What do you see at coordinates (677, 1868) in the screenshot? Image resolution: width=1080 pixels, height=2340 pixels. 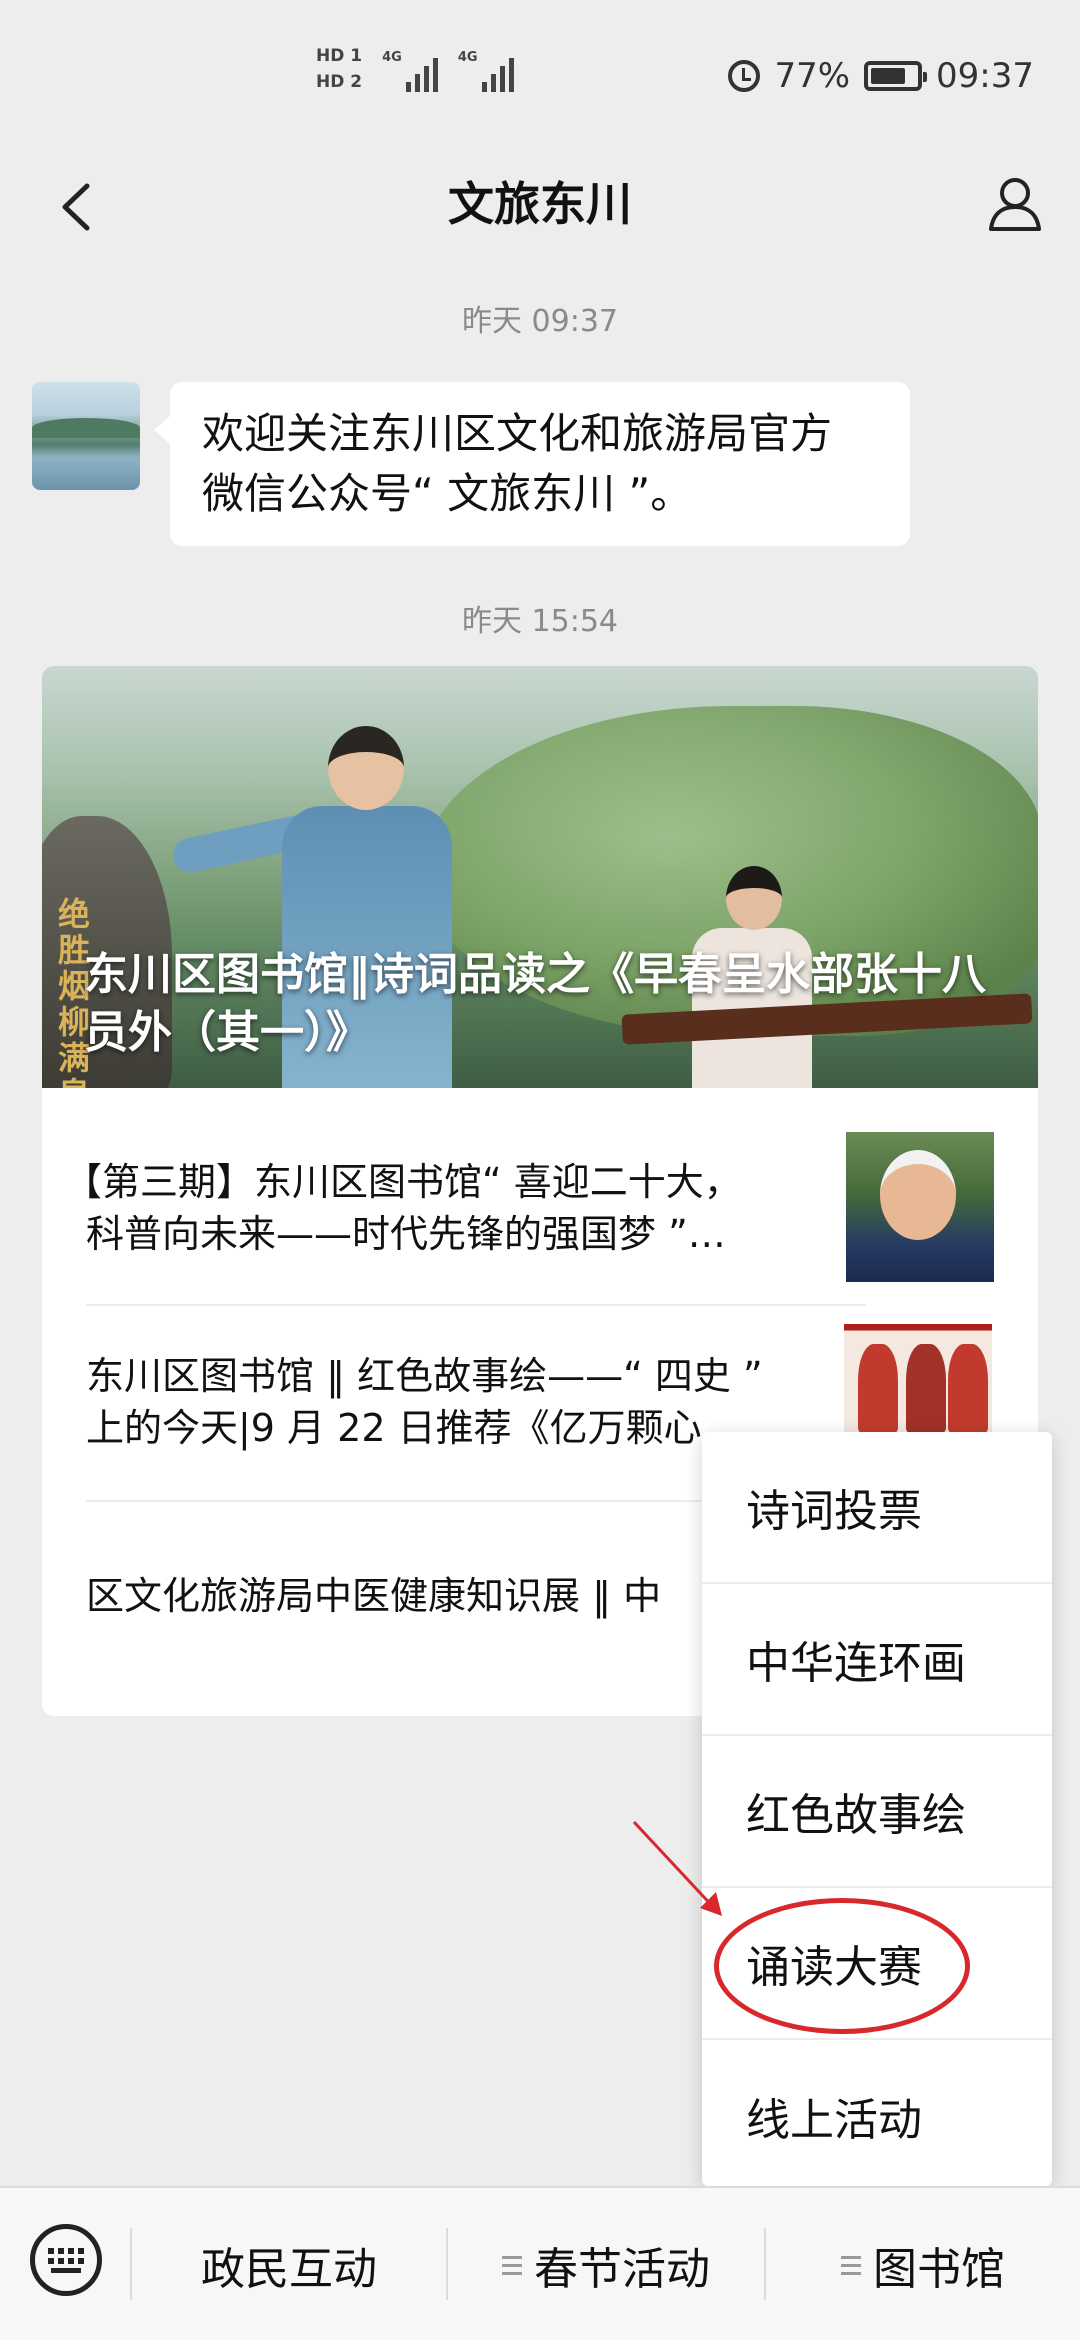 I see `arrow-annotation-icon` at bounding box center [677, 1868].